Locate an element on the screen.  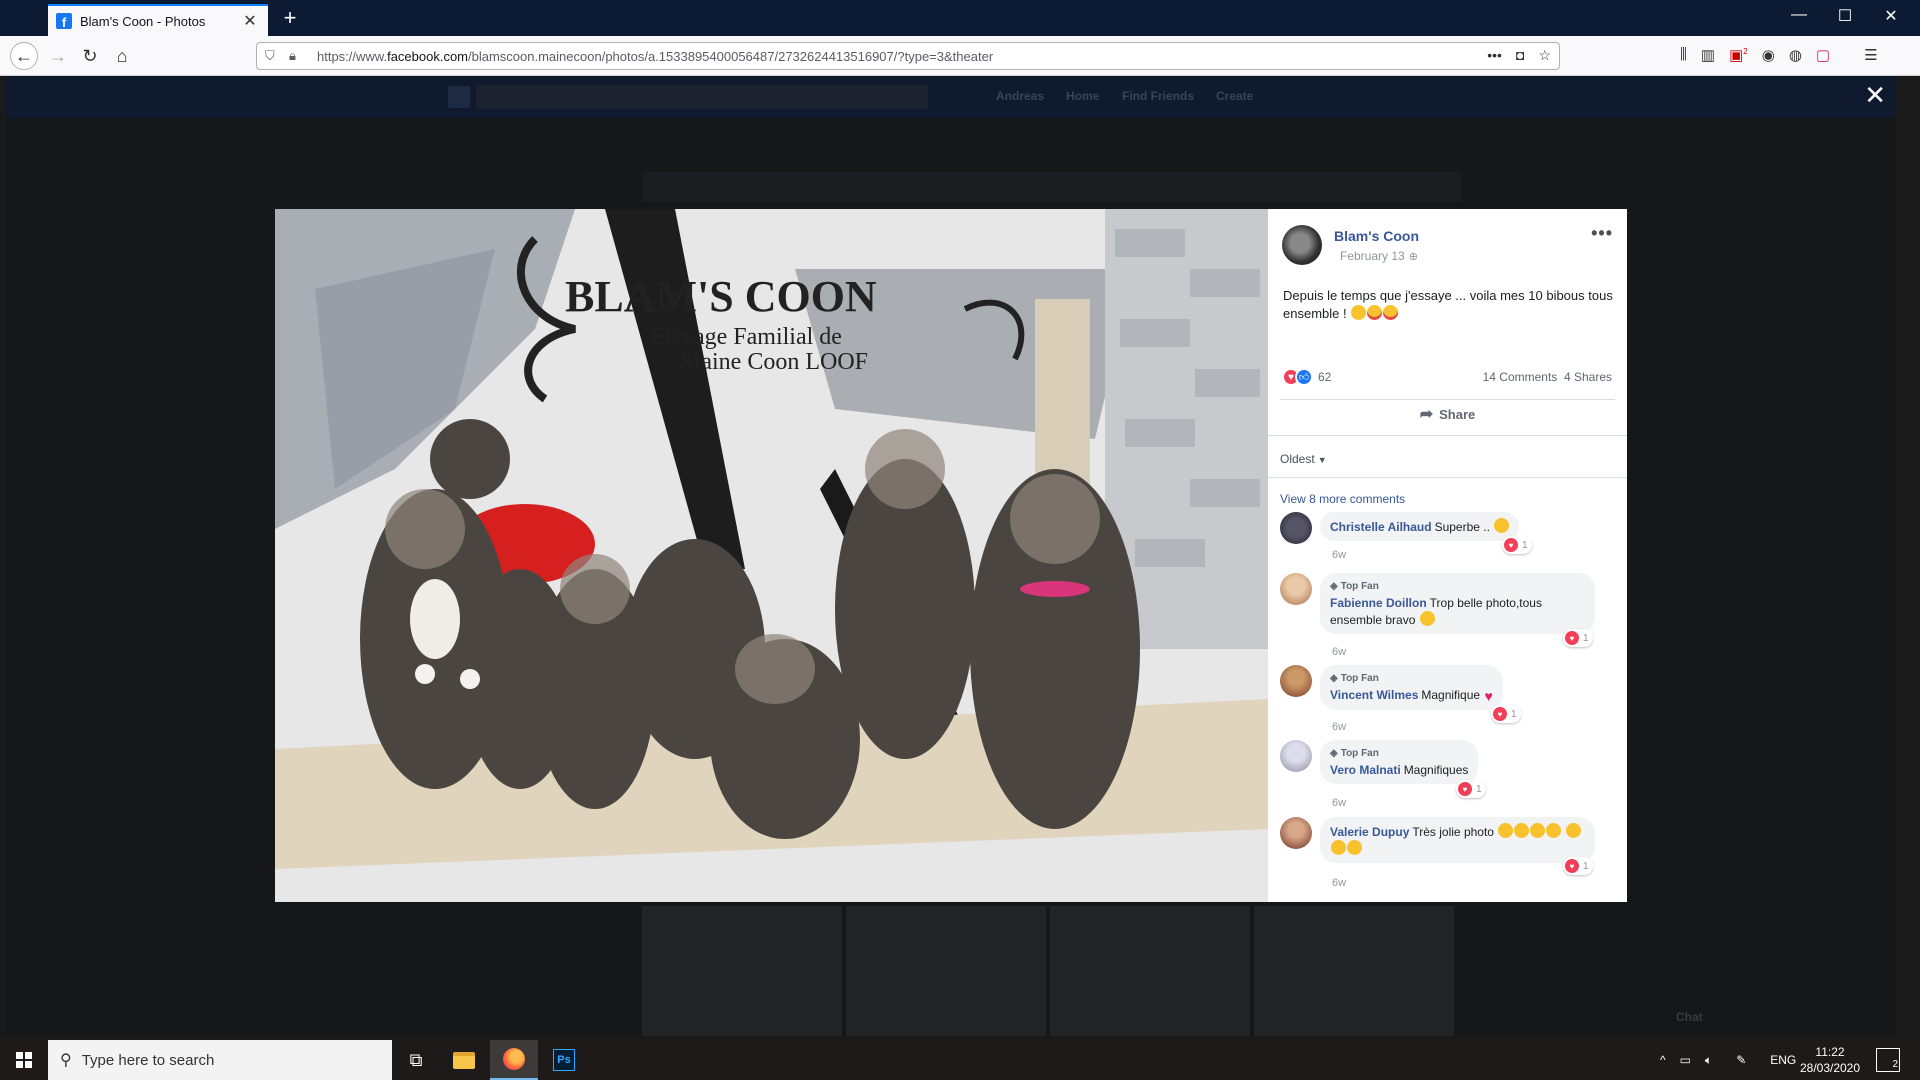
top-fan-badge: ◈ Top Fan is located at coordinates (1457, 587).